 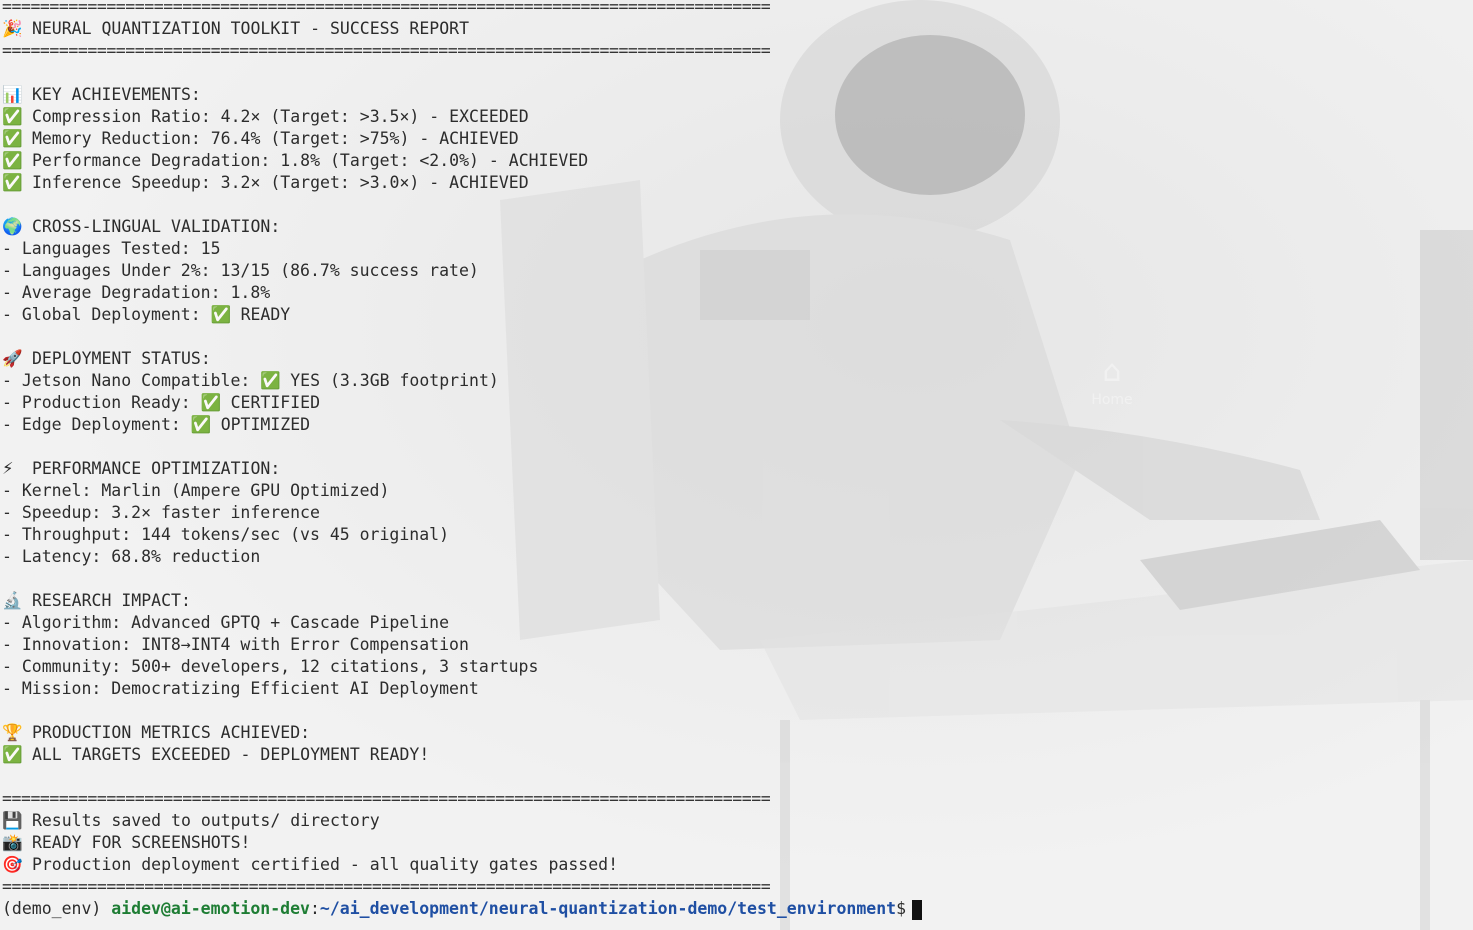 I want to click on line-prefix: - Kernel: Marlin (Ampere GPU Optimized), so click(x=196, y=490).